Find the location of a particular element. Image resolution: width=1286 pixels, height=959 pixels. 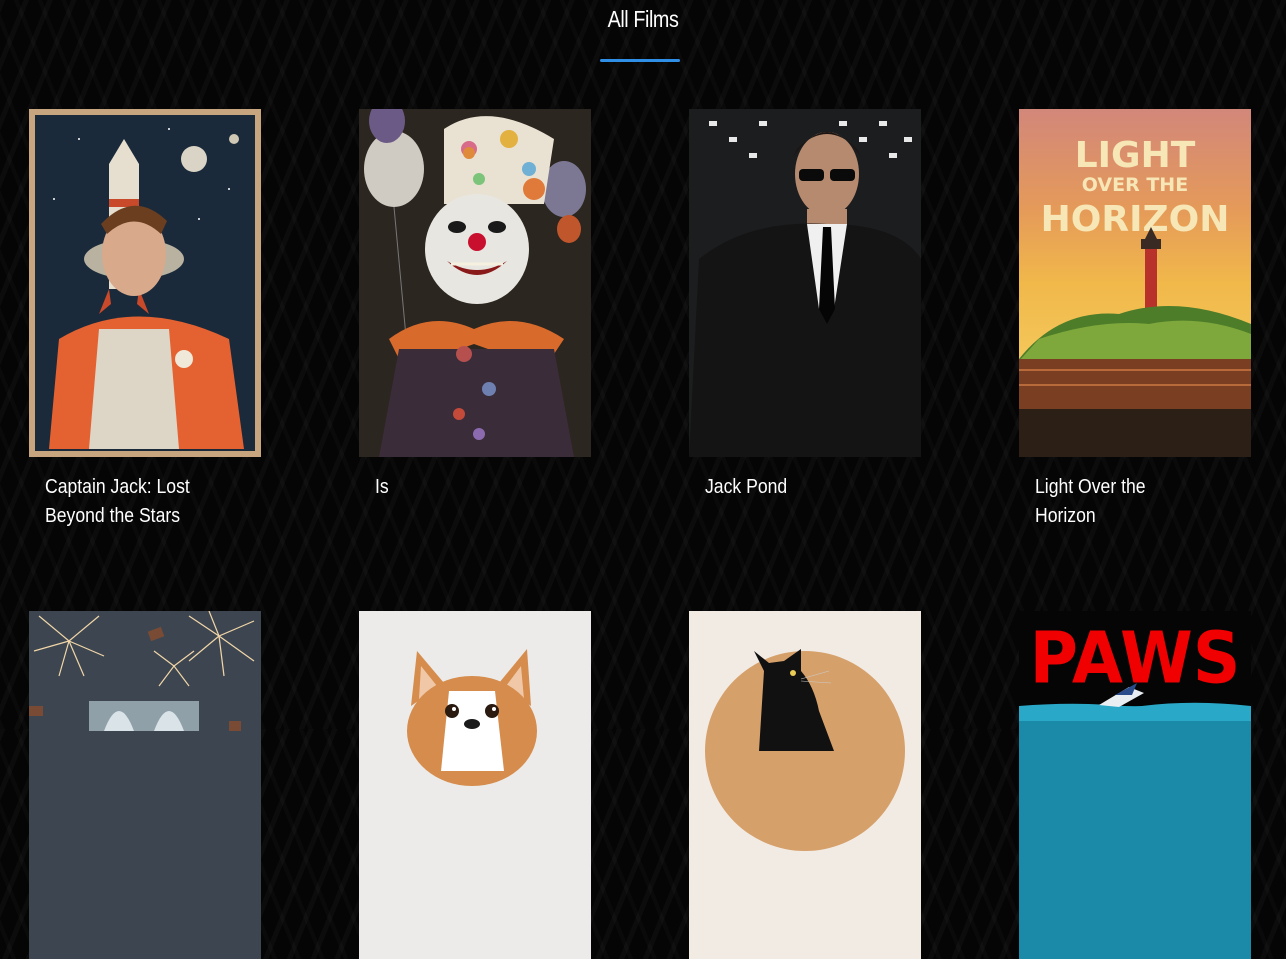

astronaut-poster-icon is located at coordinates (145, 283).